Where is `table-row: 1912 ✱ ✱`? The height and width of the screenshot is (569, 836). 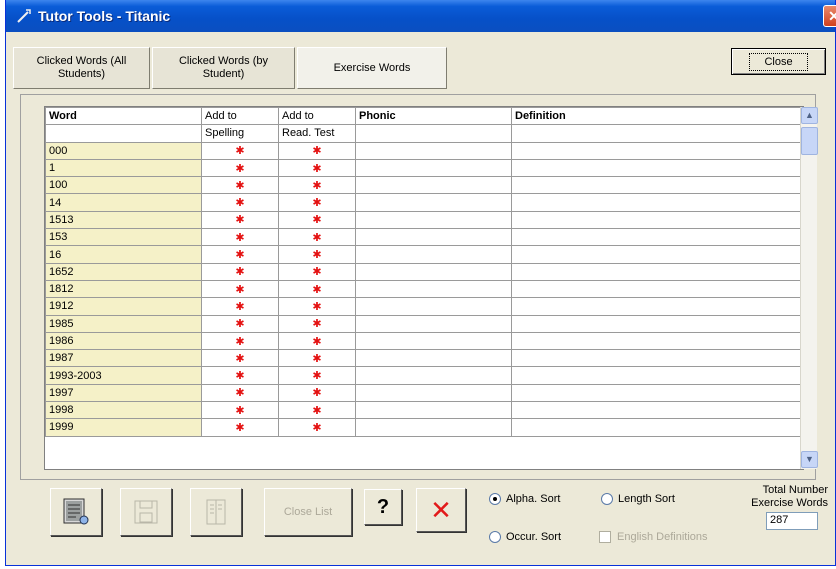 table-row: 1912 ✱ ✱ is located at coordinates (424, 306).